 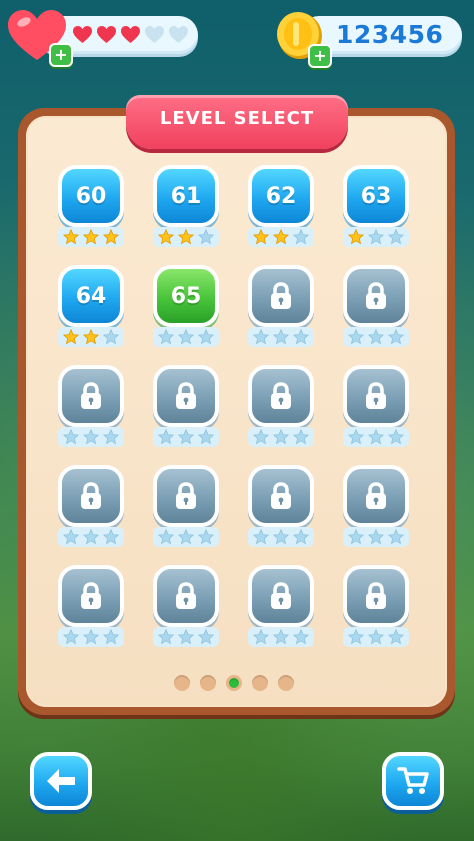 I want to click on level-cell: 63, so click(x=376, y=210).